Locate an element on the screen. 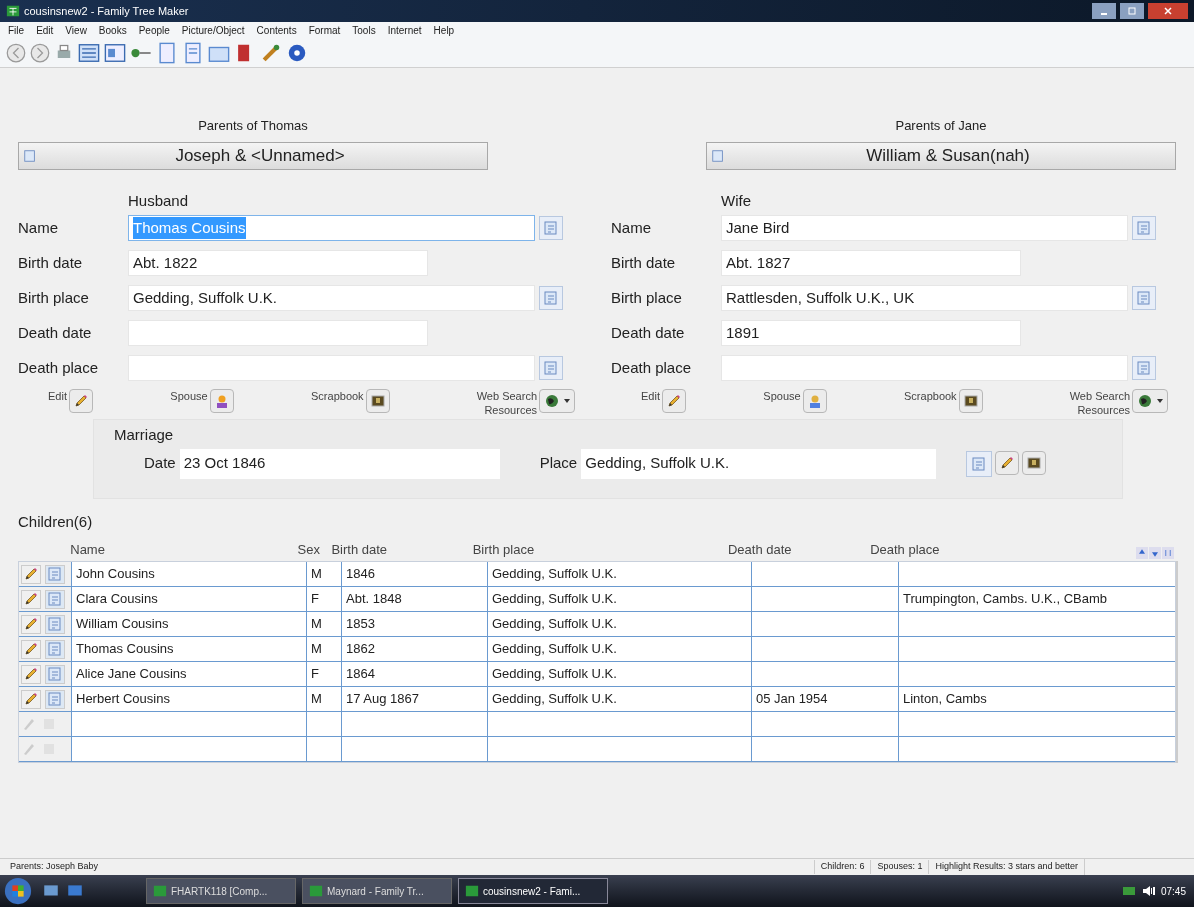 The width and height of the screenshot is (1194, 907). input-field: Abt. 1827 is located at coordinates (871, 263).